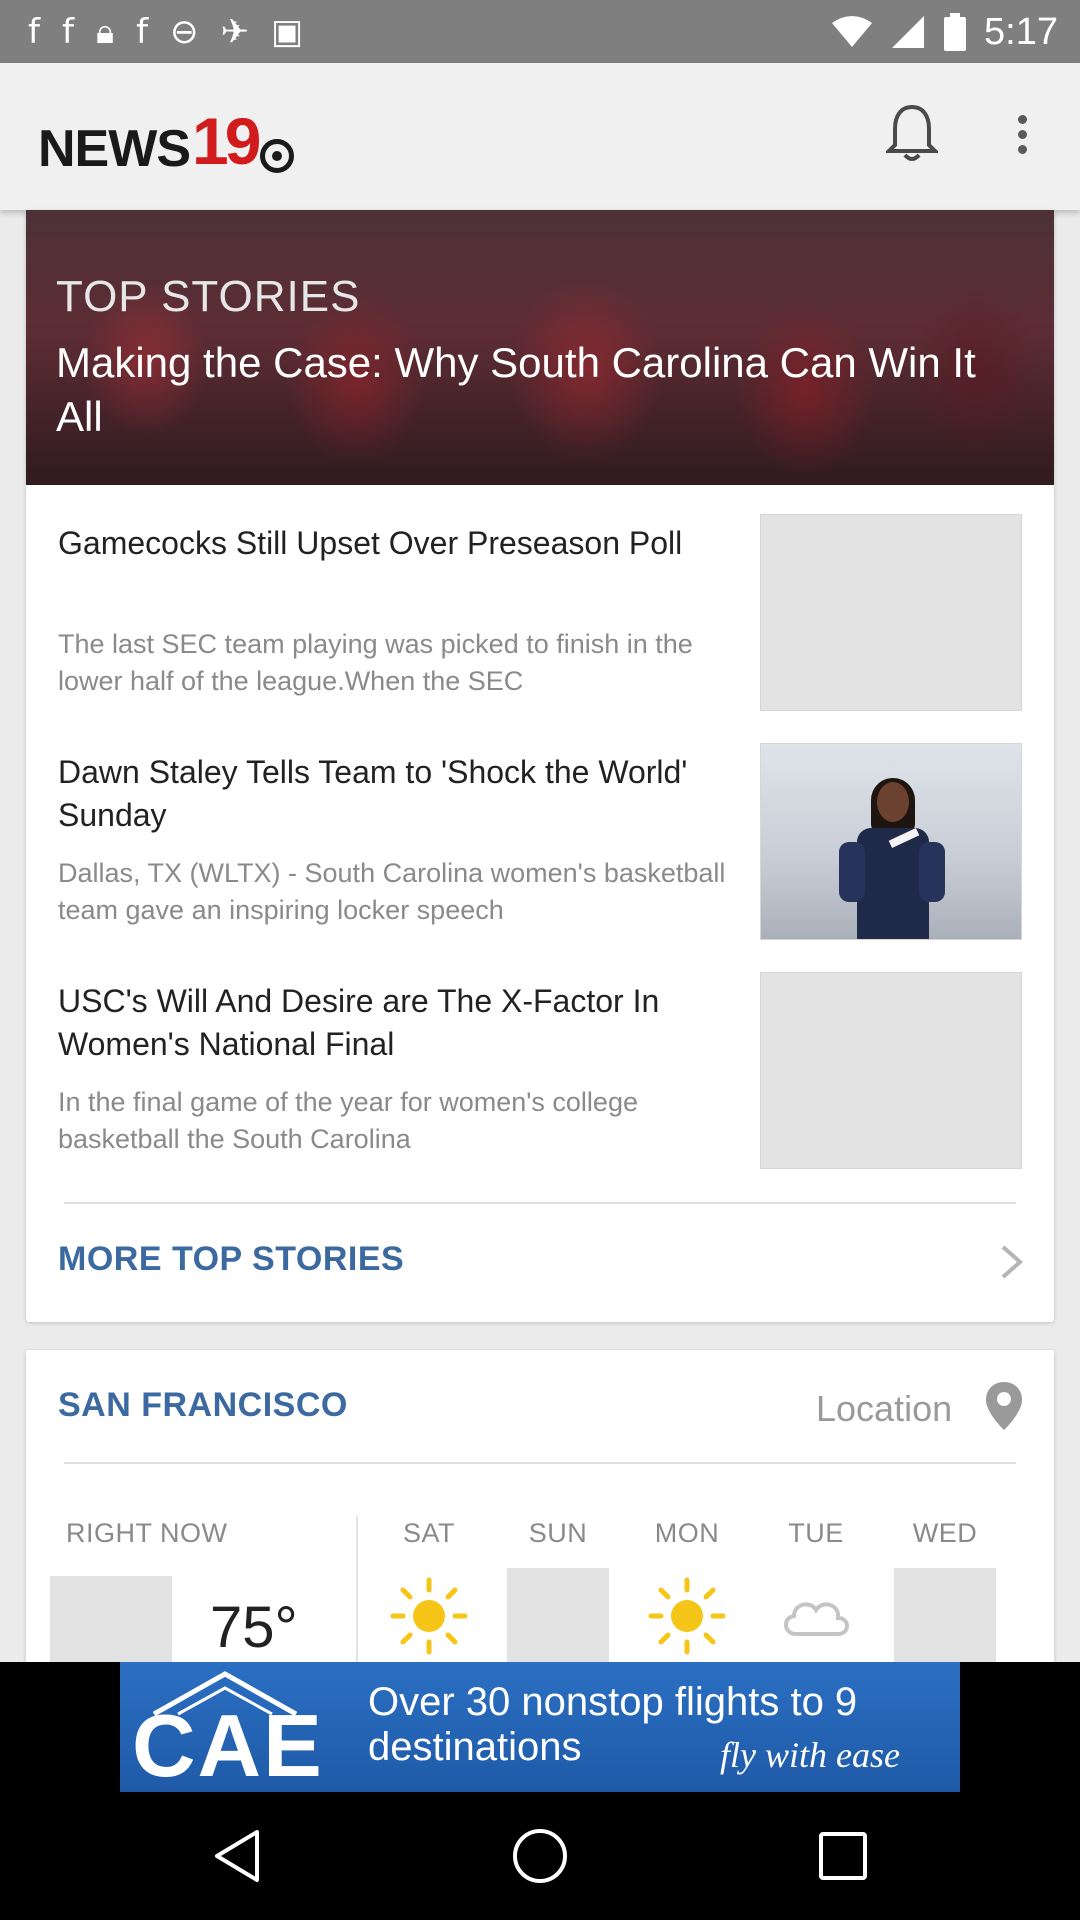  What do you see at coordinates (287, 32) in the screenshot?
I see `android-icon: ▣` at bounding box center [287, 32].